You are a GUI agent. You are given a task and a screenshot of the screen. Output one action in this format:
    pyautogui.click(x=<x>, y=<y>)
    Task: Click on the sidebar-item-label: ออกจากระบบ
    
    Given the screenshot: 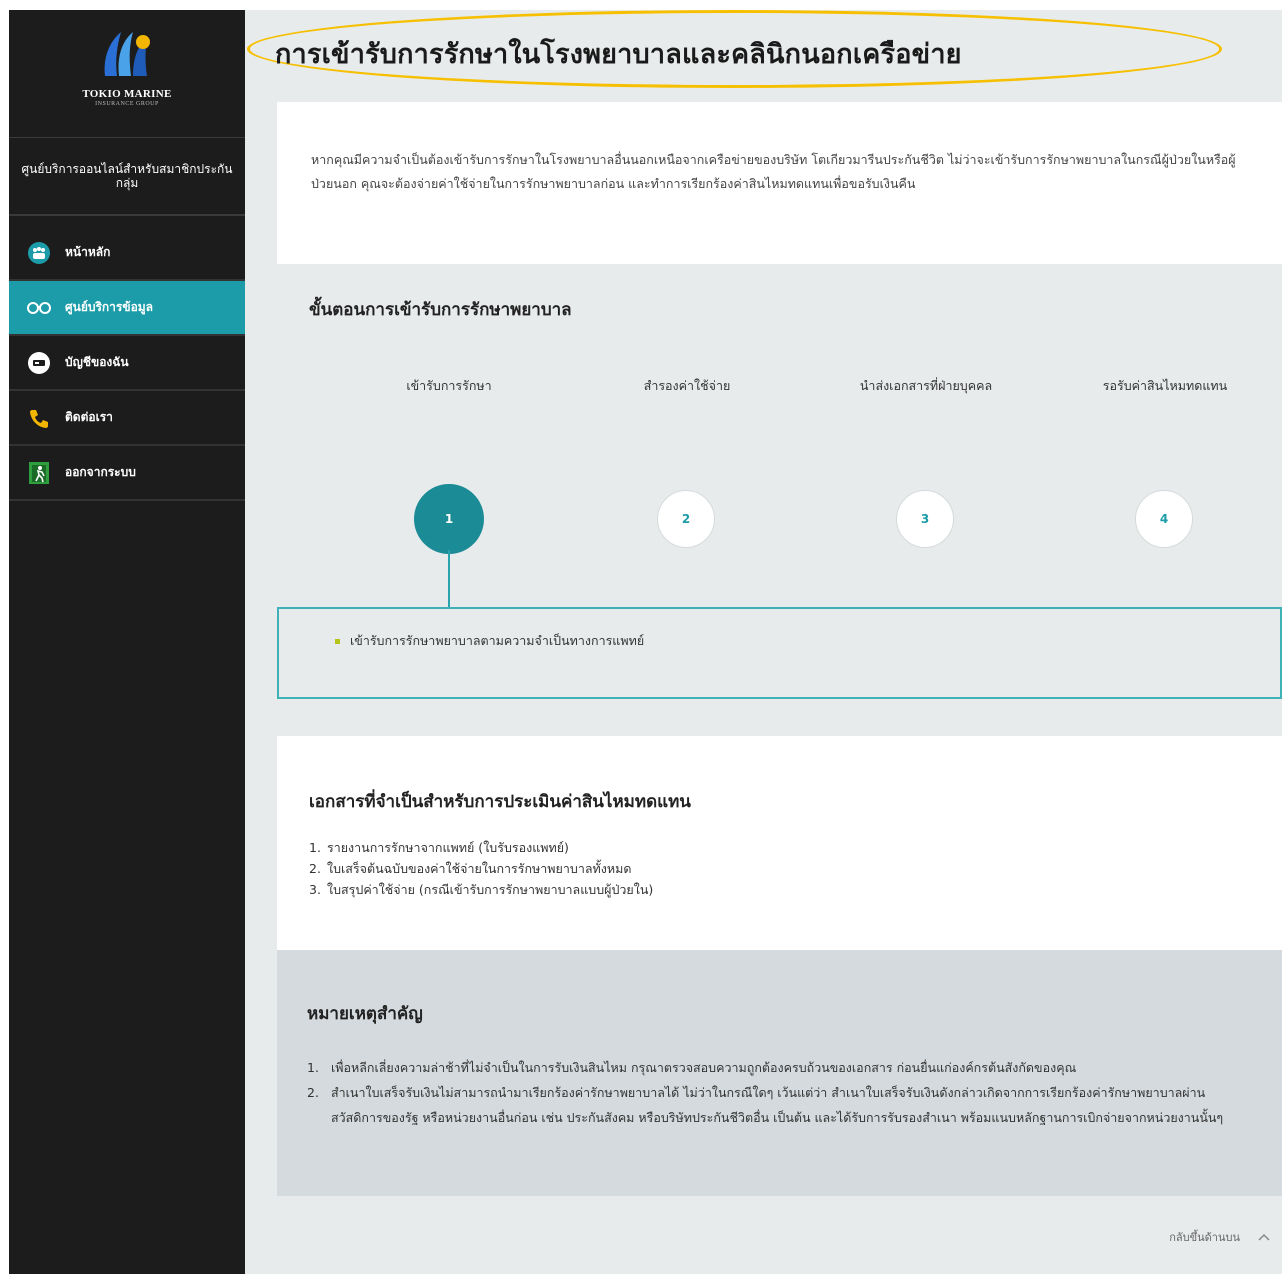 What is the action you would take?
    pyautogui.click(x=100, y=472)
    